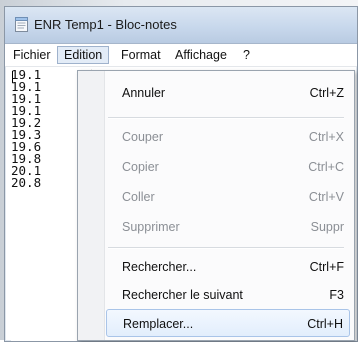  I want to click on menu-item-label: Couper, so click(142, 137).